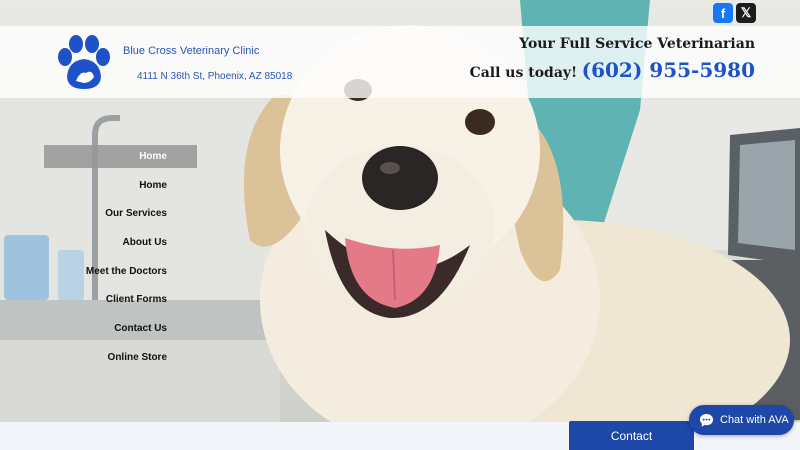 This screenshot has height=450, width=800. Describe the element at coordinates (120, 242) in the screenshot. I see `nav-item-about-us: About Us` at that location.